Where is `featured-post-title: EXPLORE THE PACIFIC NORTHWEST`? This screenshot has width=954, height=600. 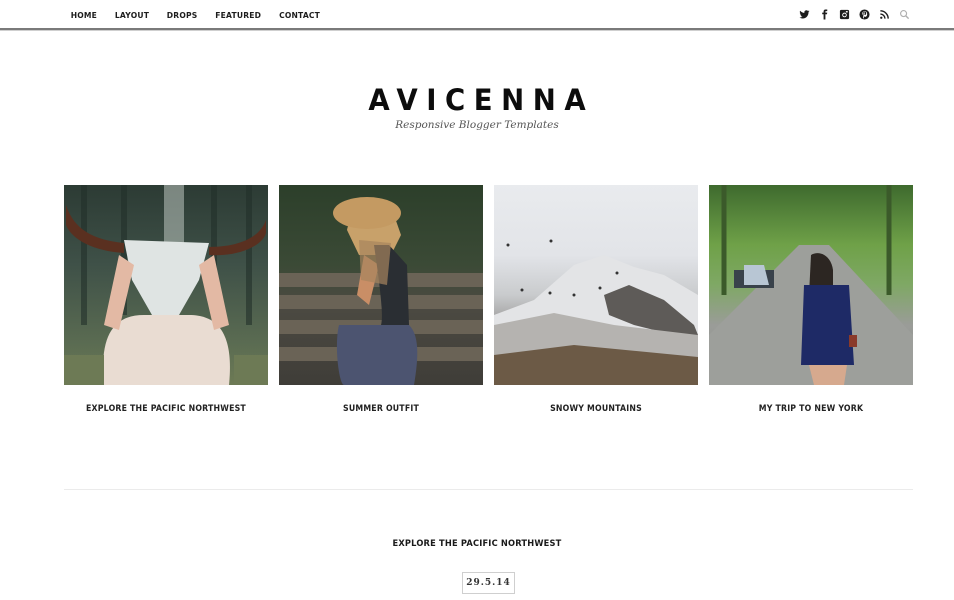 featured-post-title: EXPLORE THE PACIFIC NORTHWEST is located at coordinates (166, 409).